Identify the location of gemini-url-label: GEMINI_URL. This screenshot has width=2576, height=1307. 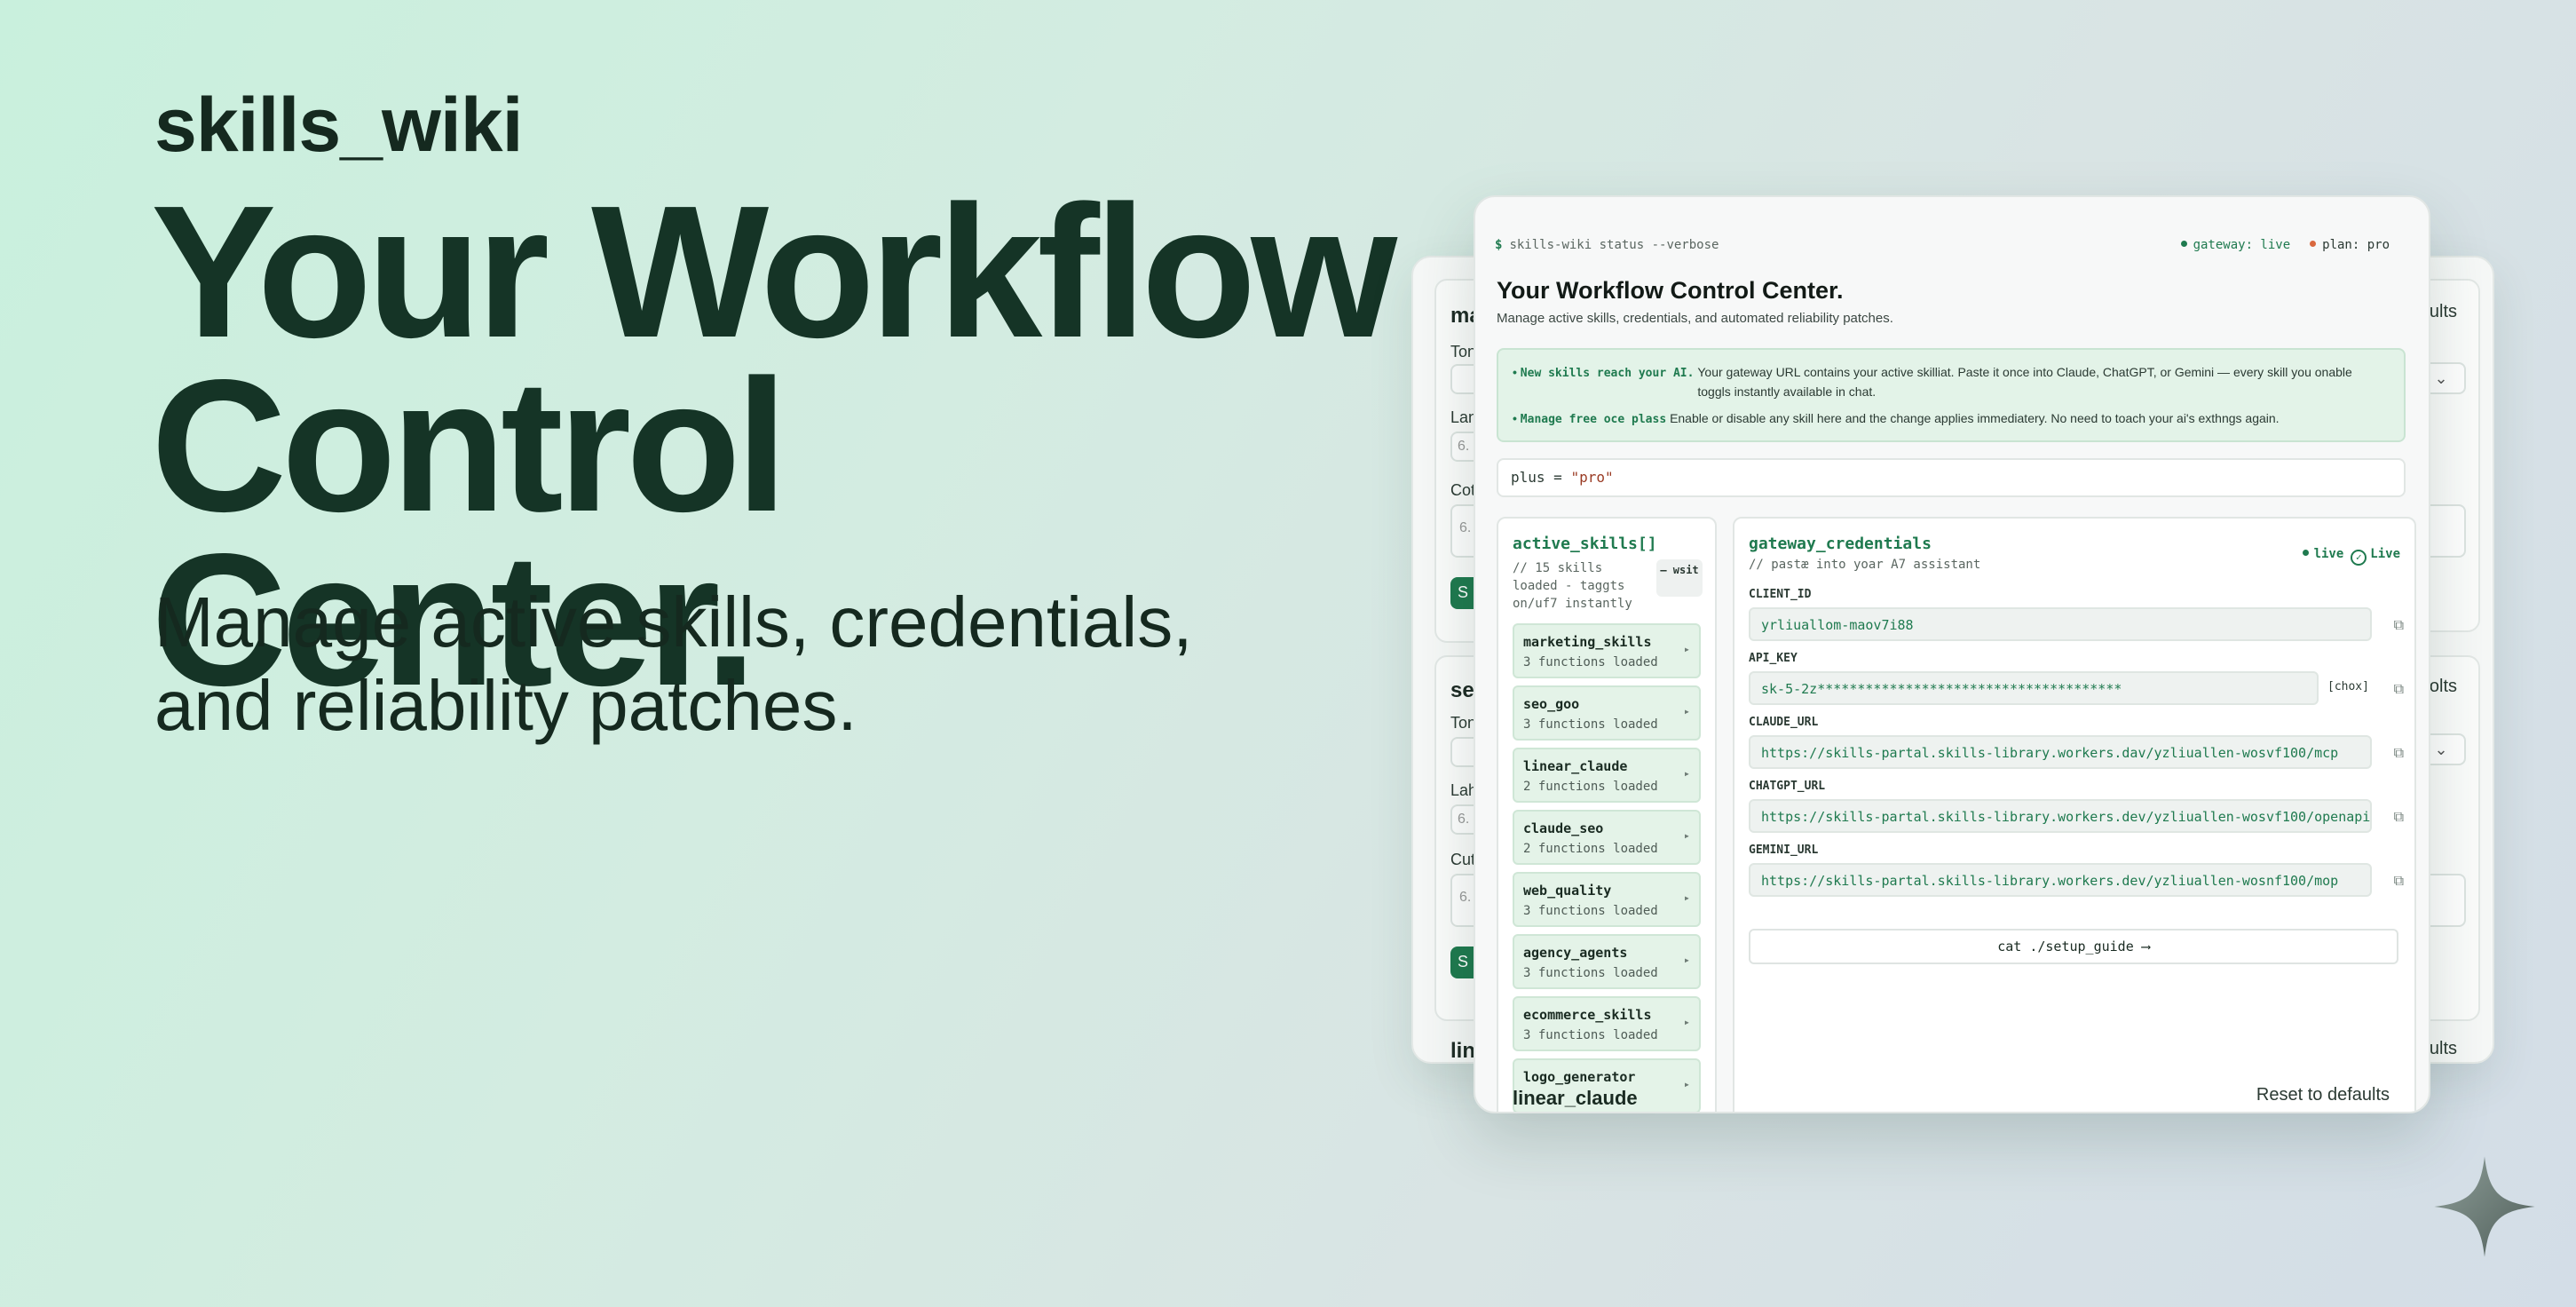
(1784, 850).